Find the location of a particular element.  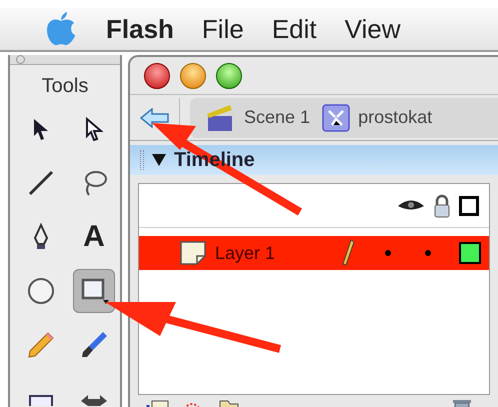

menu-item: View is located at coordinates (372, 29).